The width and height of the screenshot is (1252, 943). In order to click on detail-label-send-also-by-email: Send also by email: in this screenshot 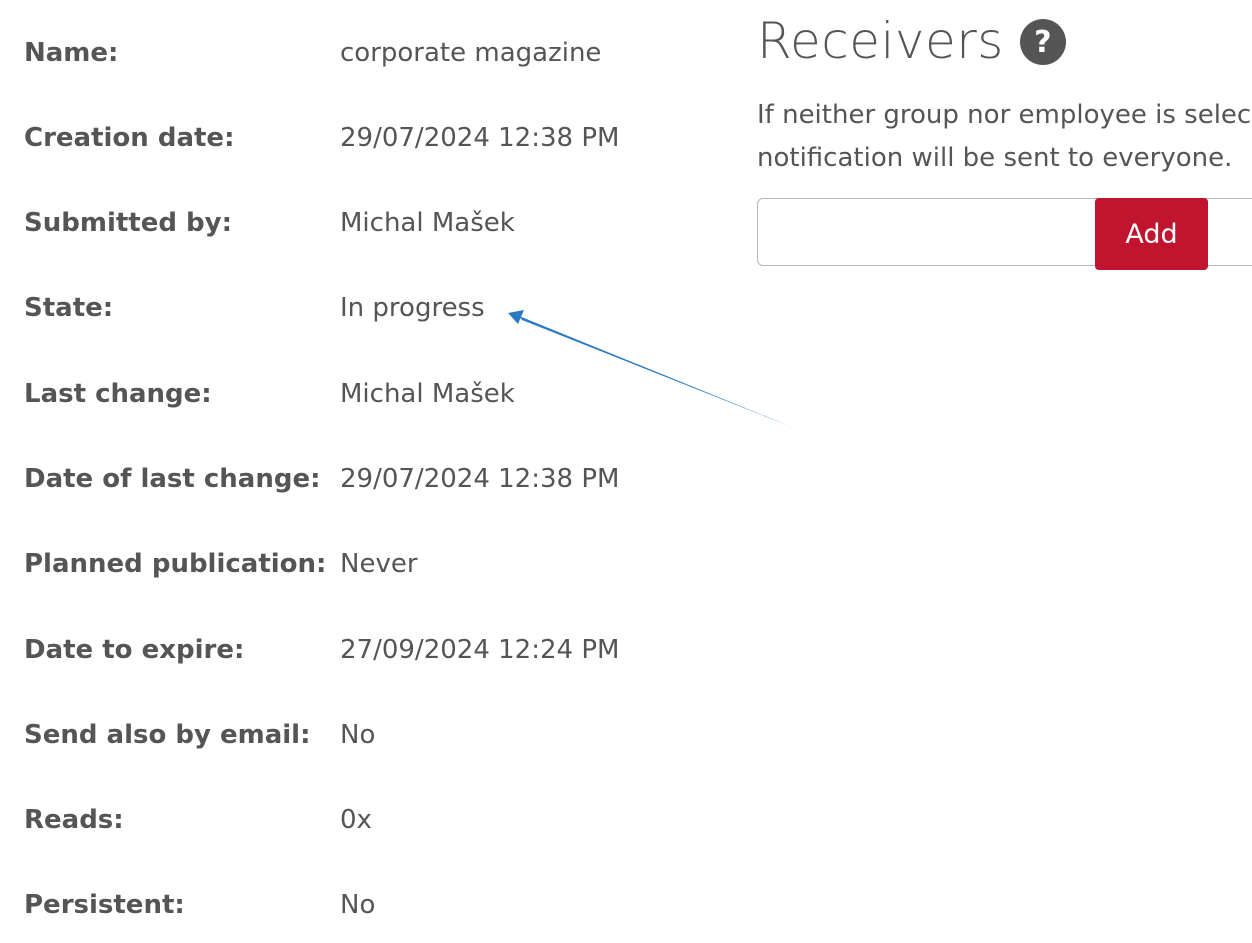, I will do `click(167, 735)`.